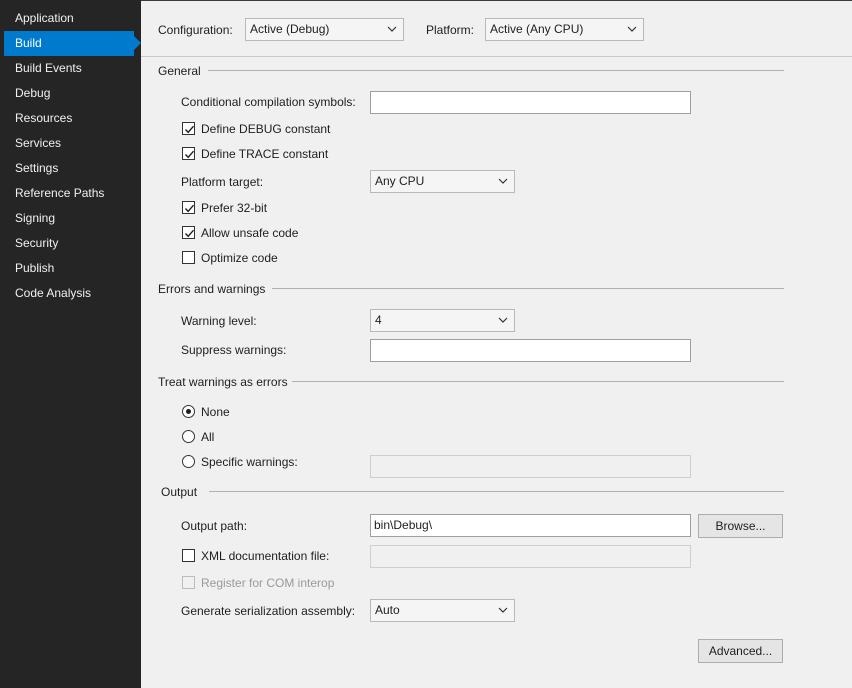 The height and width of the screenshot is (688, 852). I want to click on sidebar-item-debug: Debug, so click(69, 93).